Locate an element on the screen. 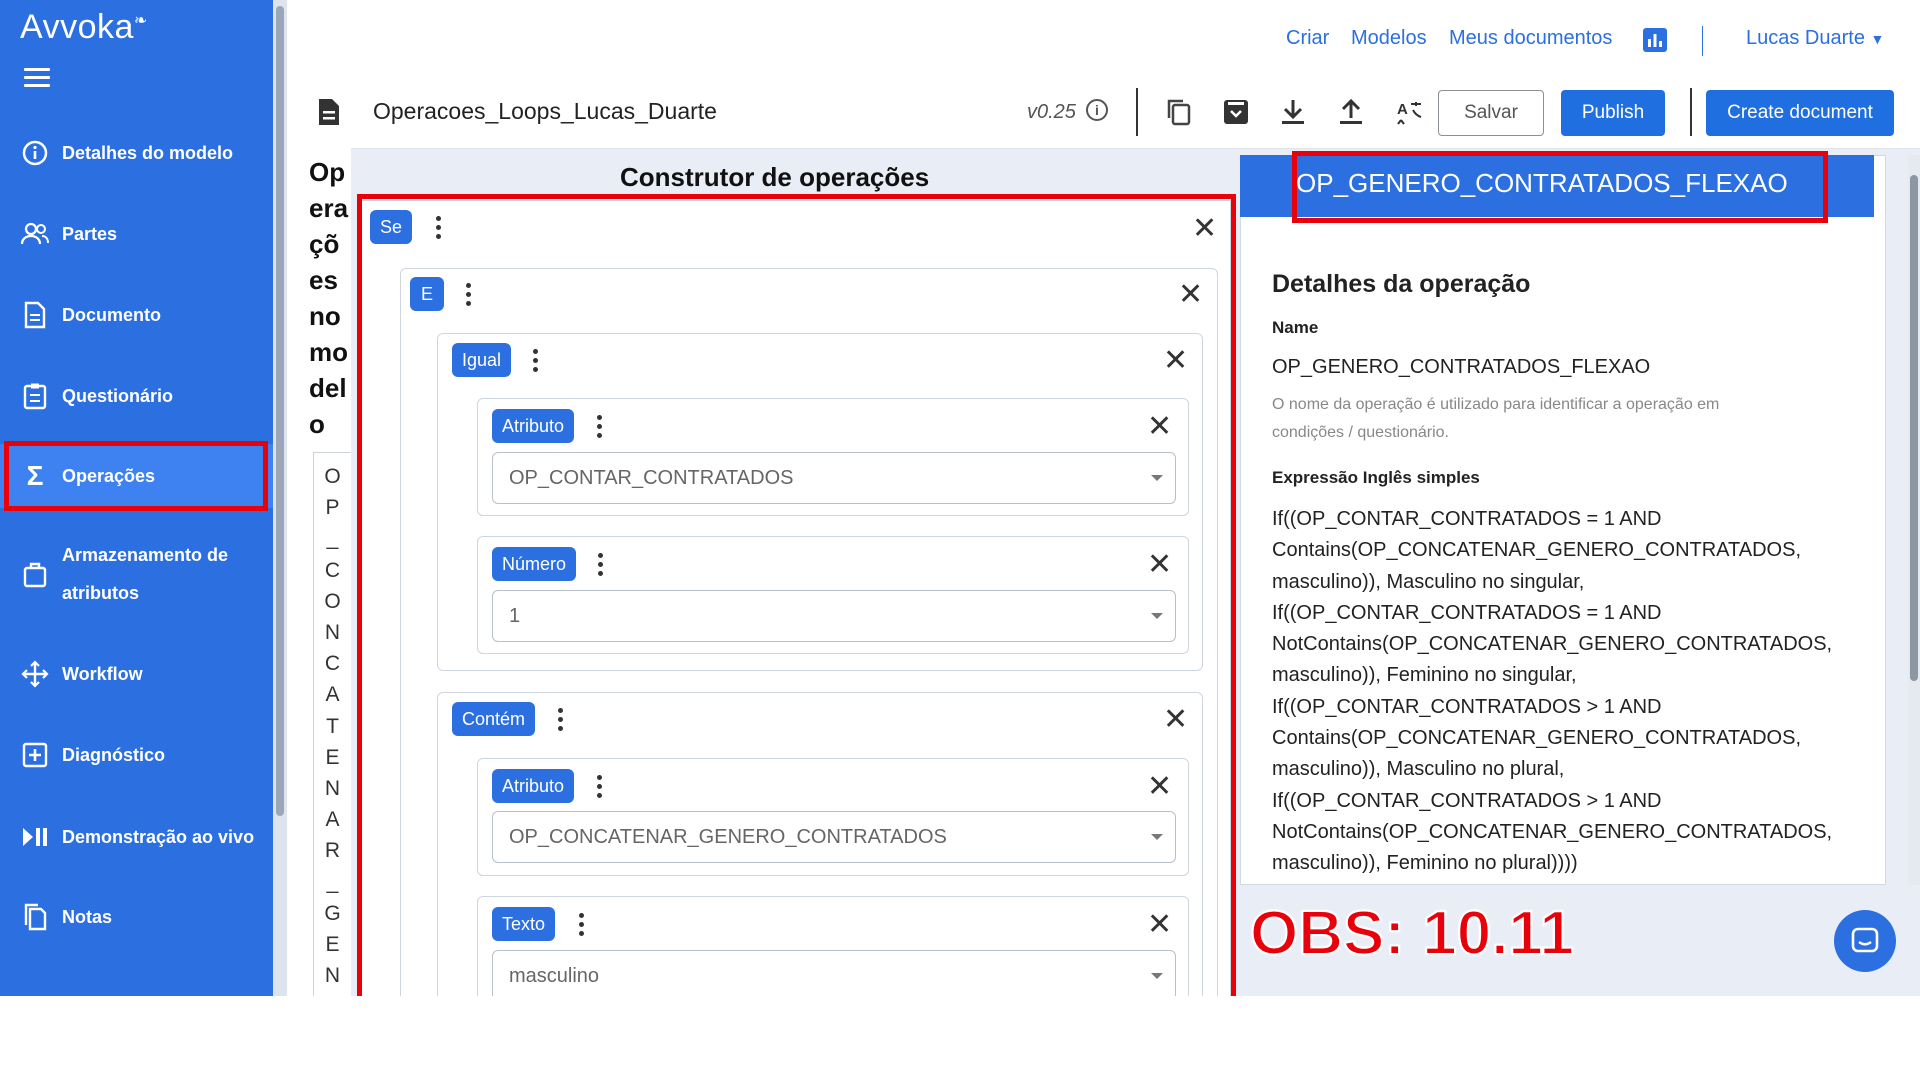 This screenshot has height=1080, width=1920. workflow-icon is located at coordinates (35, 674).